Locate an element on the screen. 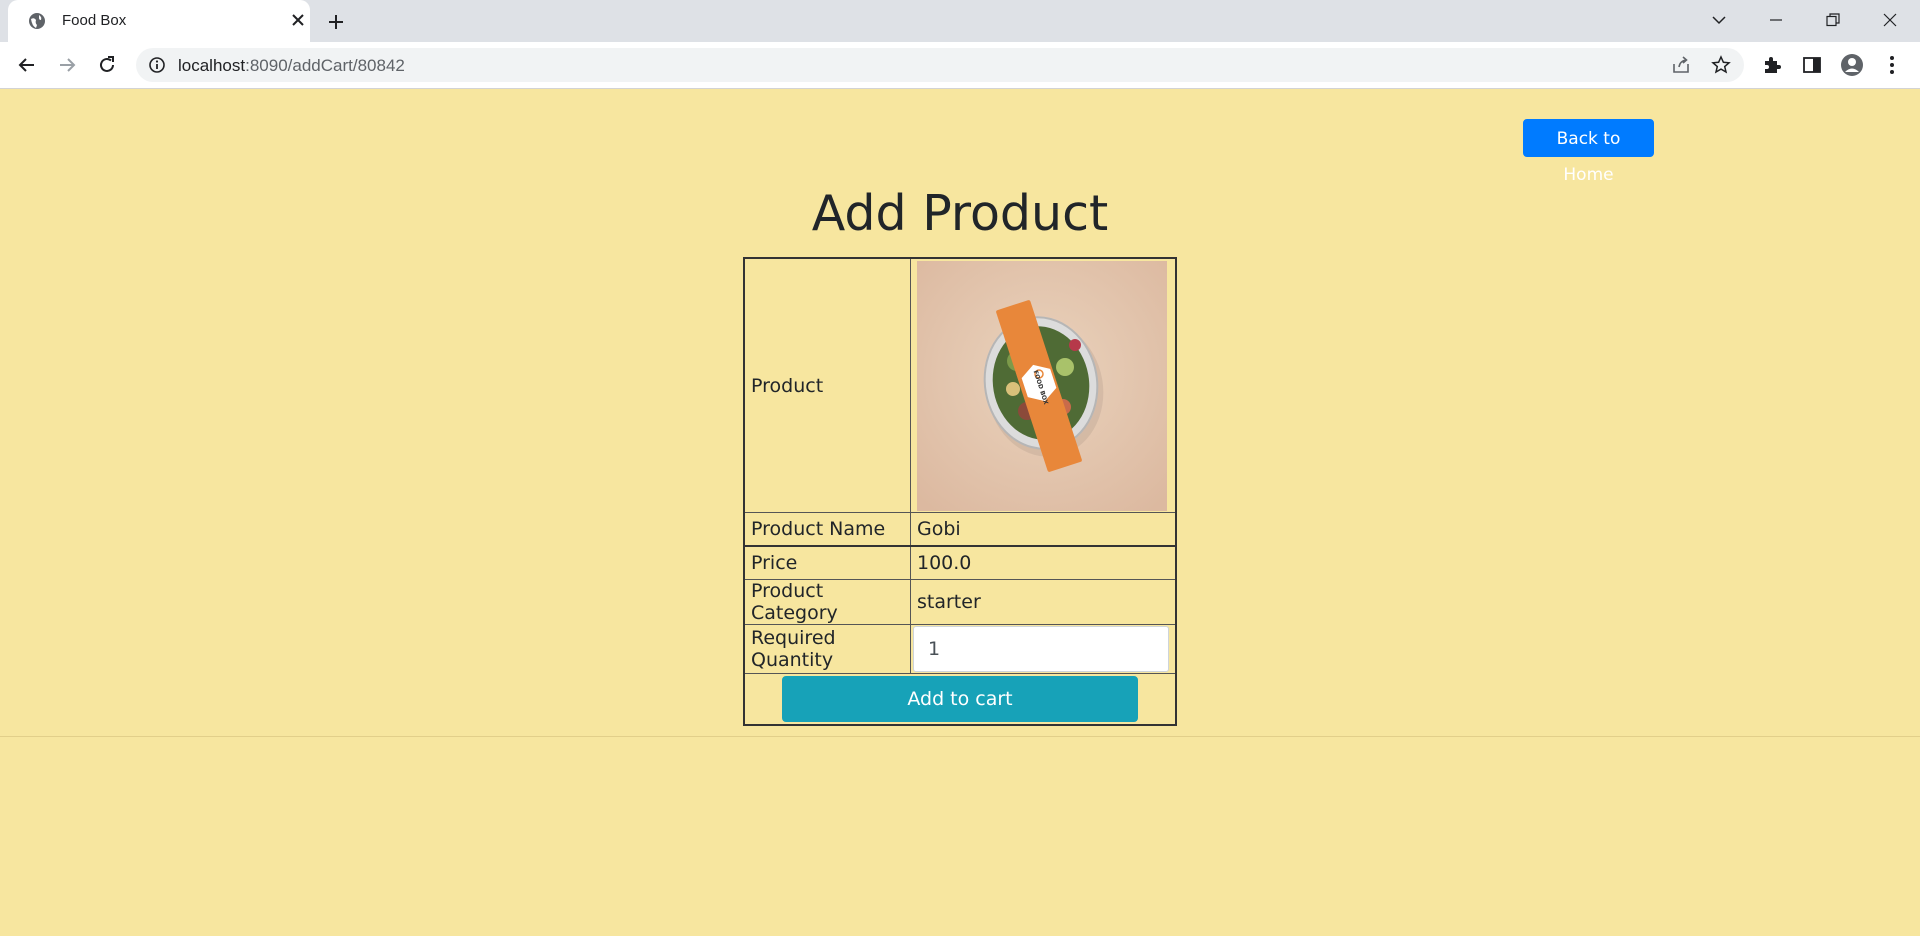 The width and height of the screenshot is (1920, 936). table-row: Required Quantity is located at coordinates (960, 649).